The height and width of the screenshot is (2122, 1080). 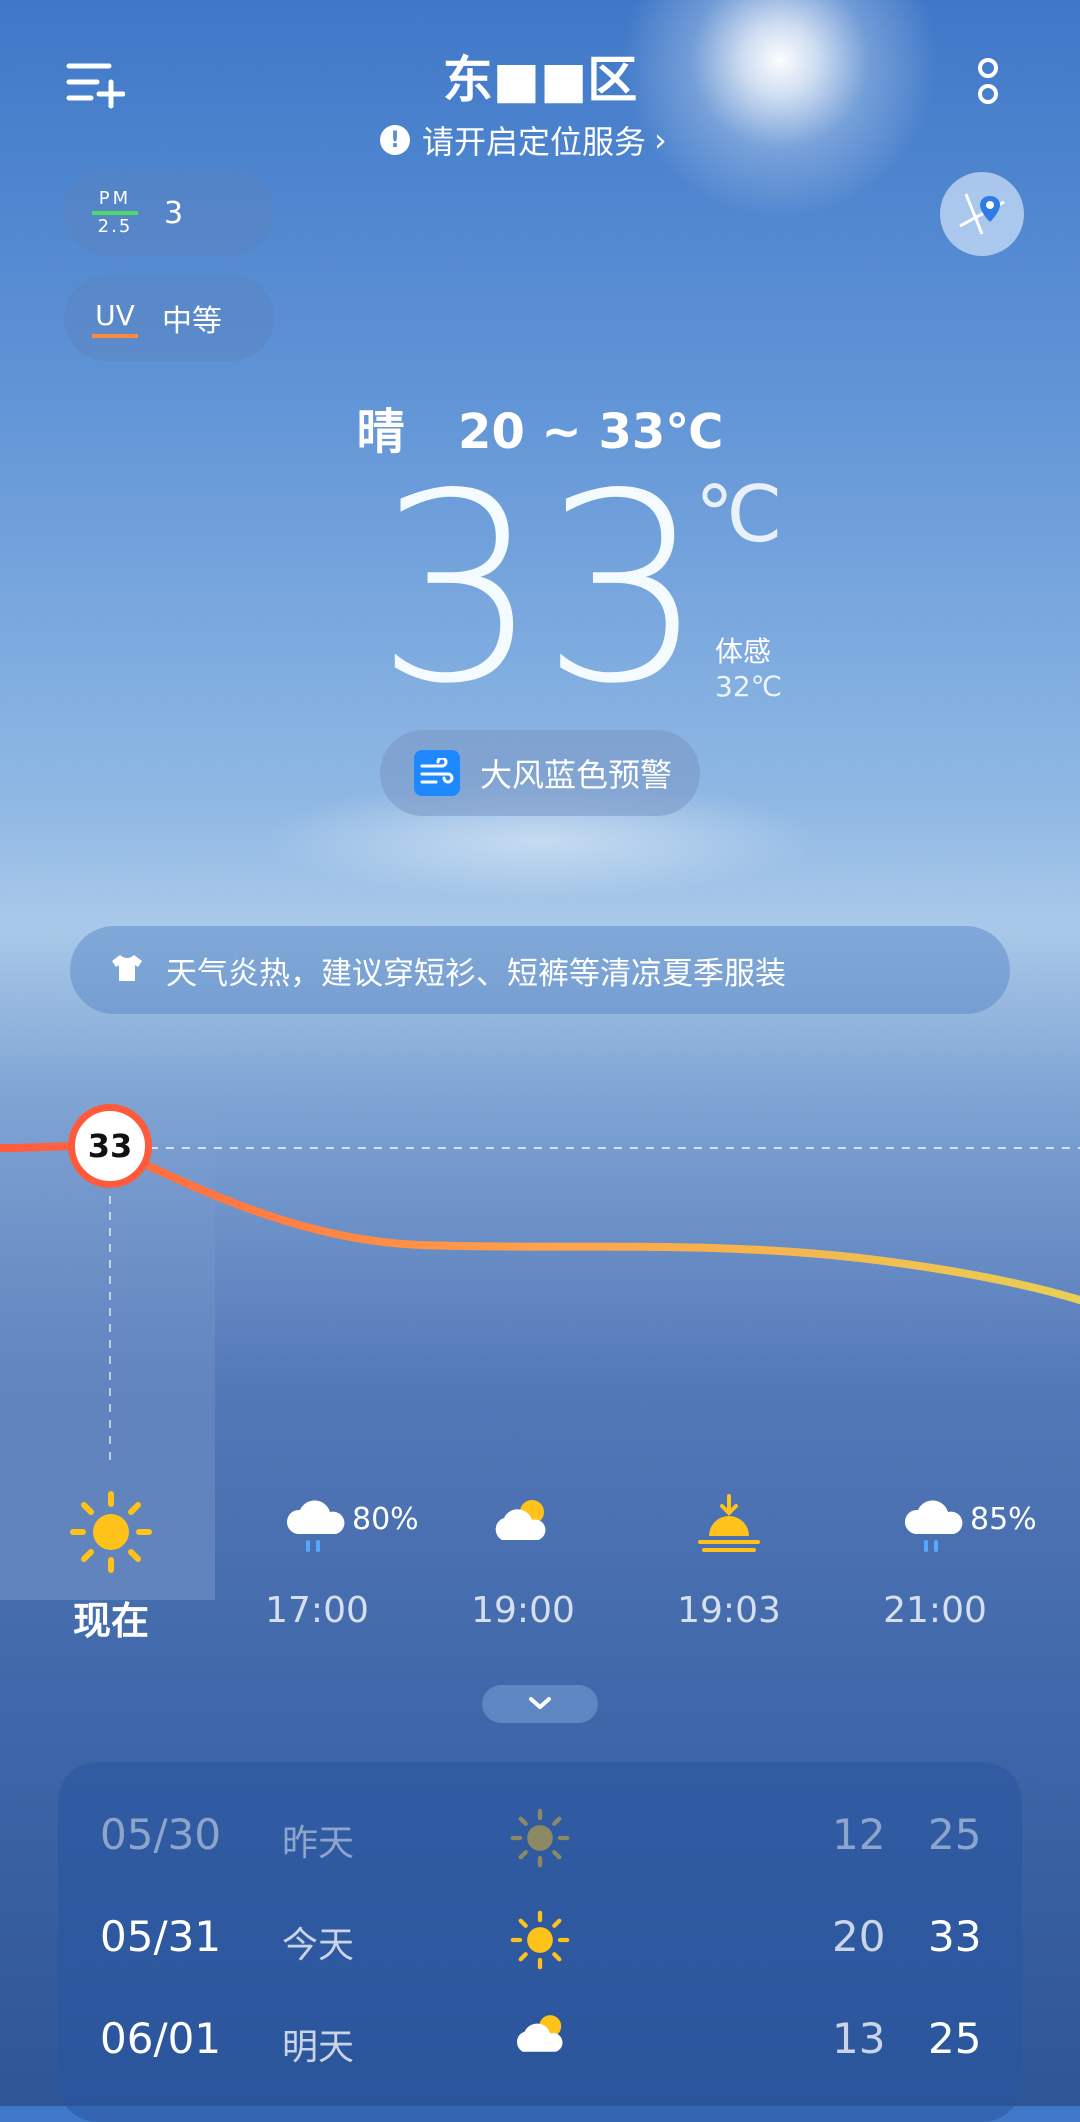 I want to click on add-city-list-icon, so click(x=95, y=85).